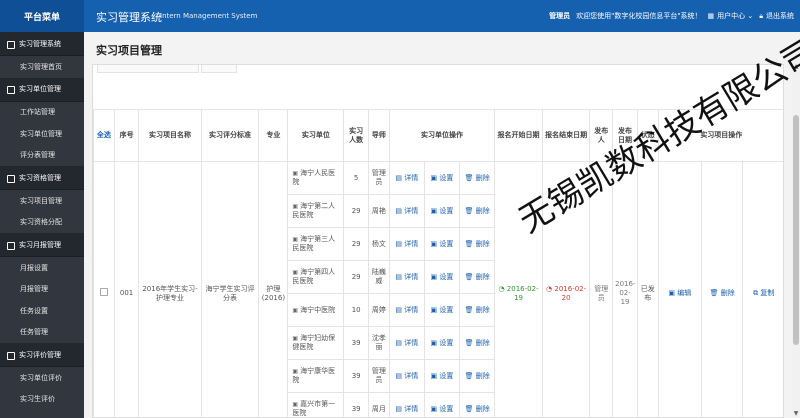 The width and height of the screenshot is (800, 418). Describe the element at coordinates (379, 244) in the screenshot. I see `unit-mentor: 杨文` at that location.